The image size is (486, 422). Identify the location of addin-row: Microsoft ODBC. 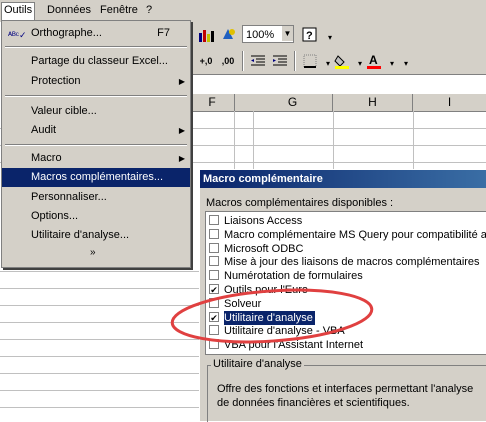
(346, 249).